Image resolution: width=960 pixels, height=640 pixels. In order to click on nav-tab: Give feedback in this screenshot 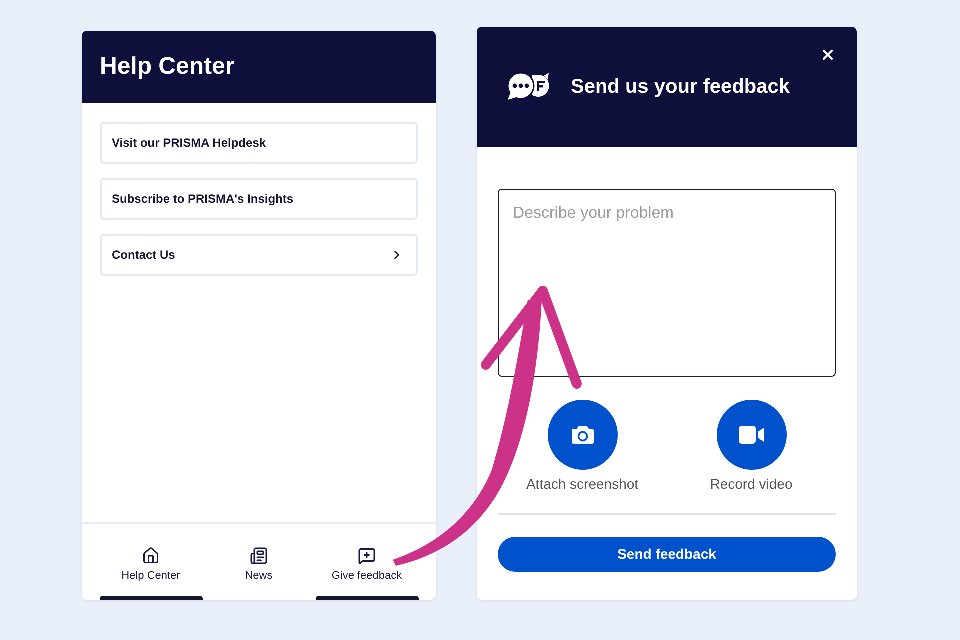, I will do `click(367, 563)`.